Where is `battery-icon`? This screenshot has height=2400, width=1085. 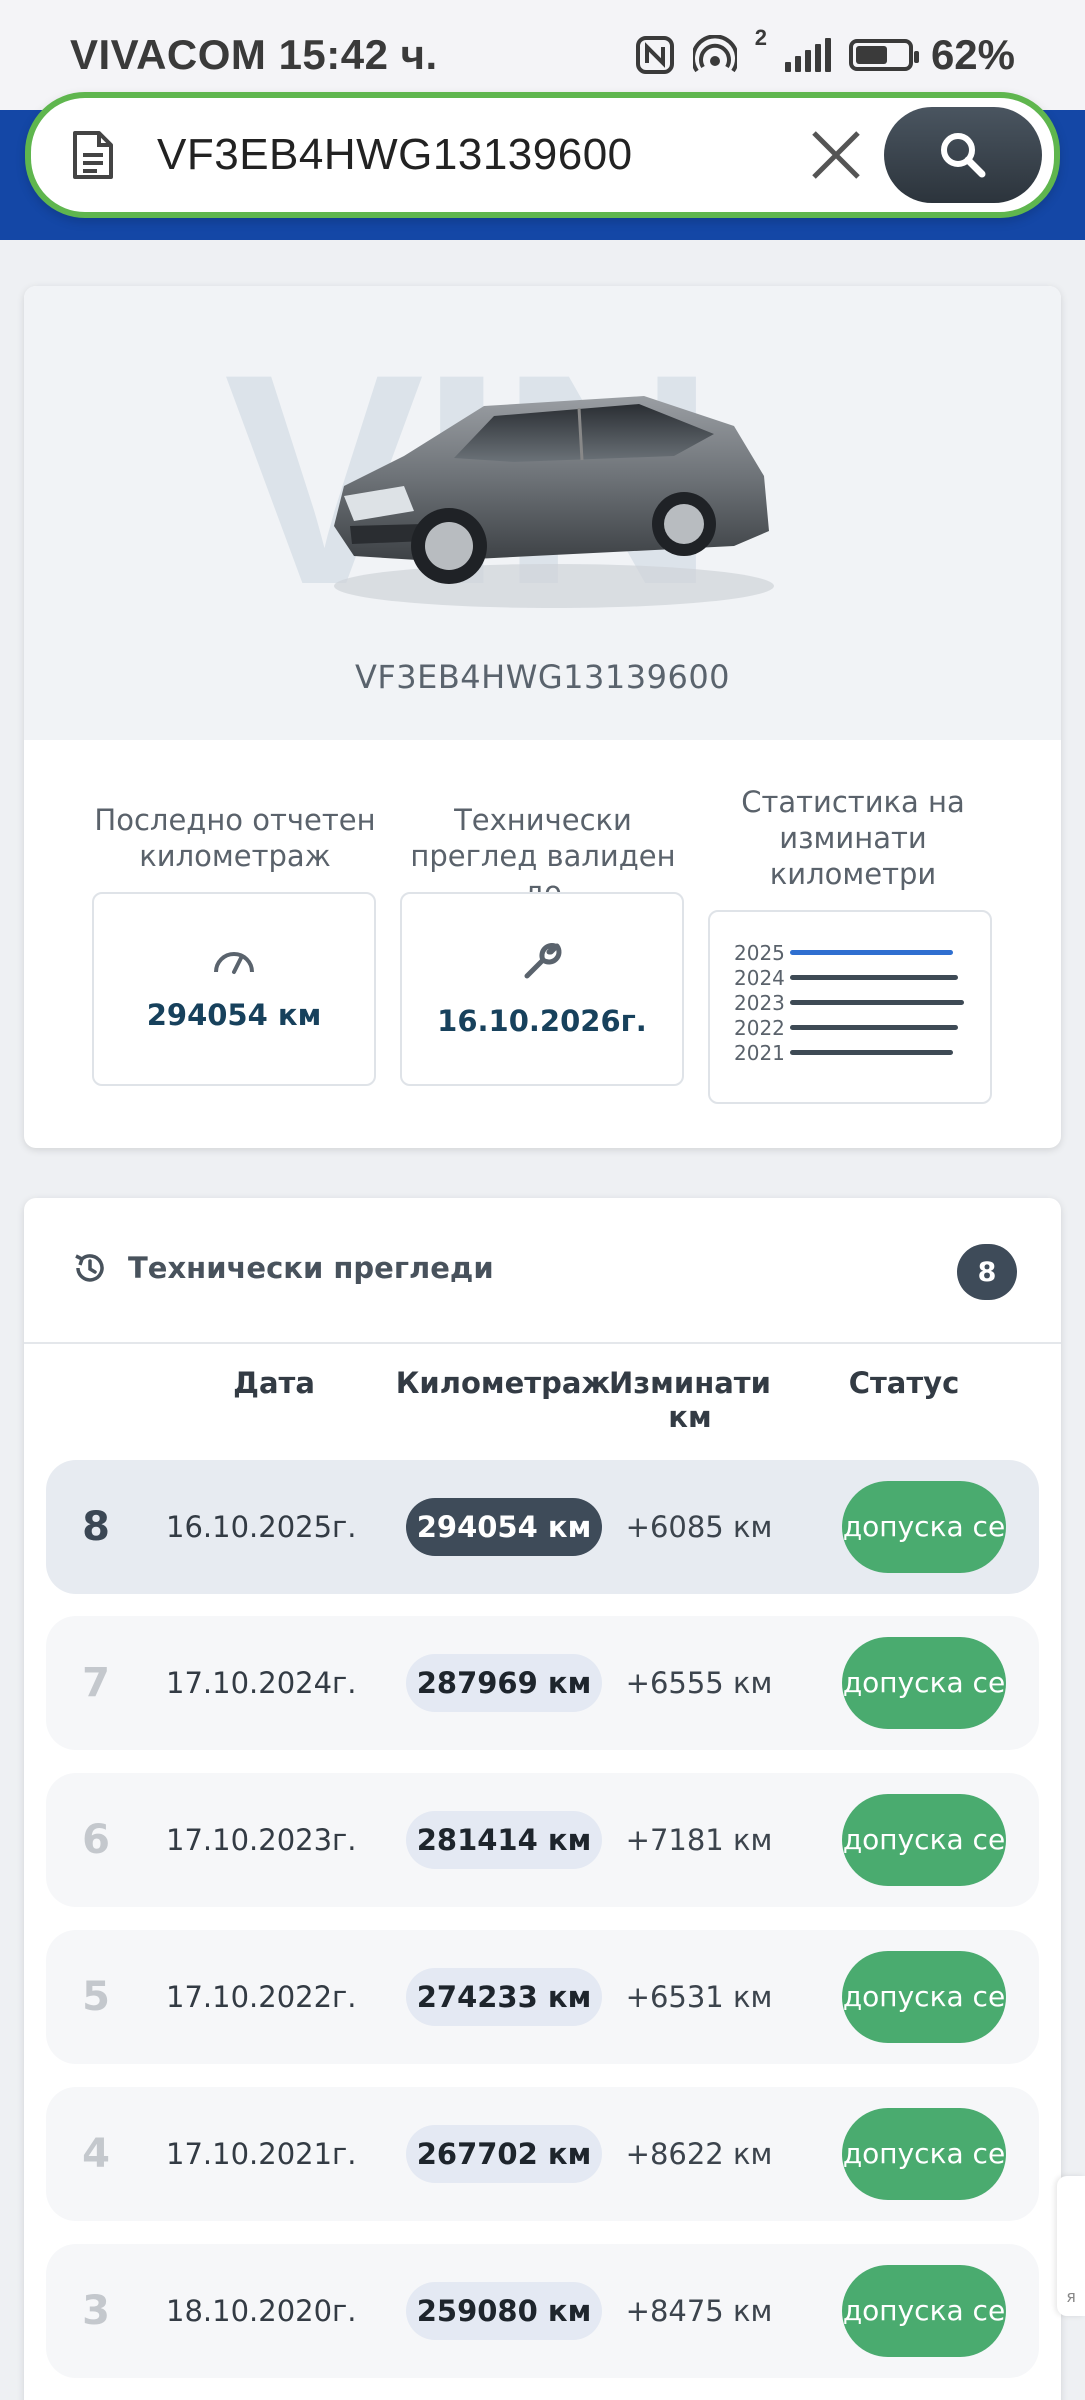
battery-icon is located at coordinates (883, 55).